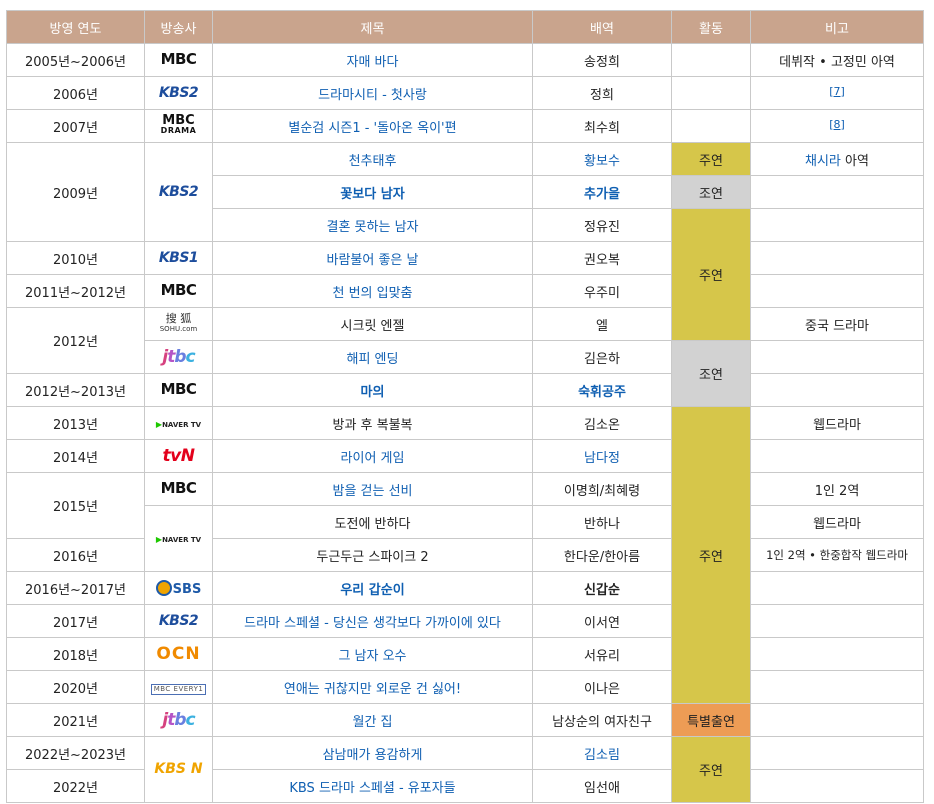 Image resolution: width=934 pixels, height=804 pixels. Describe the element at coordinates (372, 293) in the screenshot. I see `title-link: 천 번의 입맞춤` at that location.